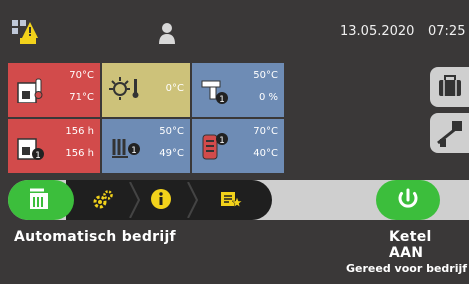 Image resolution: width=469 pixels, height=284 pixels. Describe the element at coordinates (146, 90) in the screenshot. I see `tile-outdoor-temperature: 0°C` at that location.